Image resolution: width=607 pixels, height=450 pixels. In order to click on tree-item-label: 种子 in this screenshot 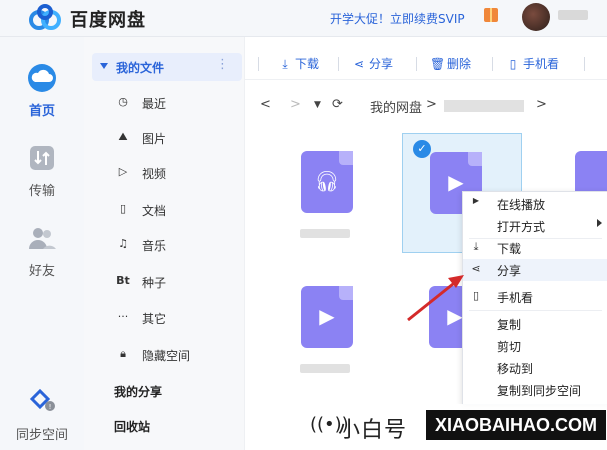, I will do `click(154, 283)`.